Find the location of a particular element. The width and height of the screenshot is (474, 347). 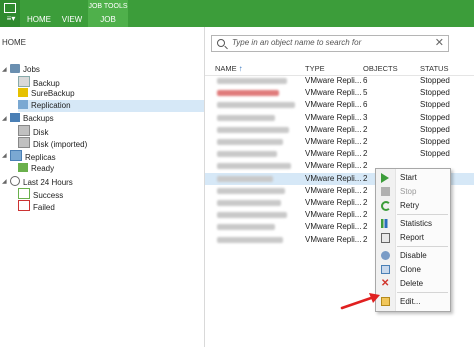

app-logo-icon is located at coordinates (10, 8).